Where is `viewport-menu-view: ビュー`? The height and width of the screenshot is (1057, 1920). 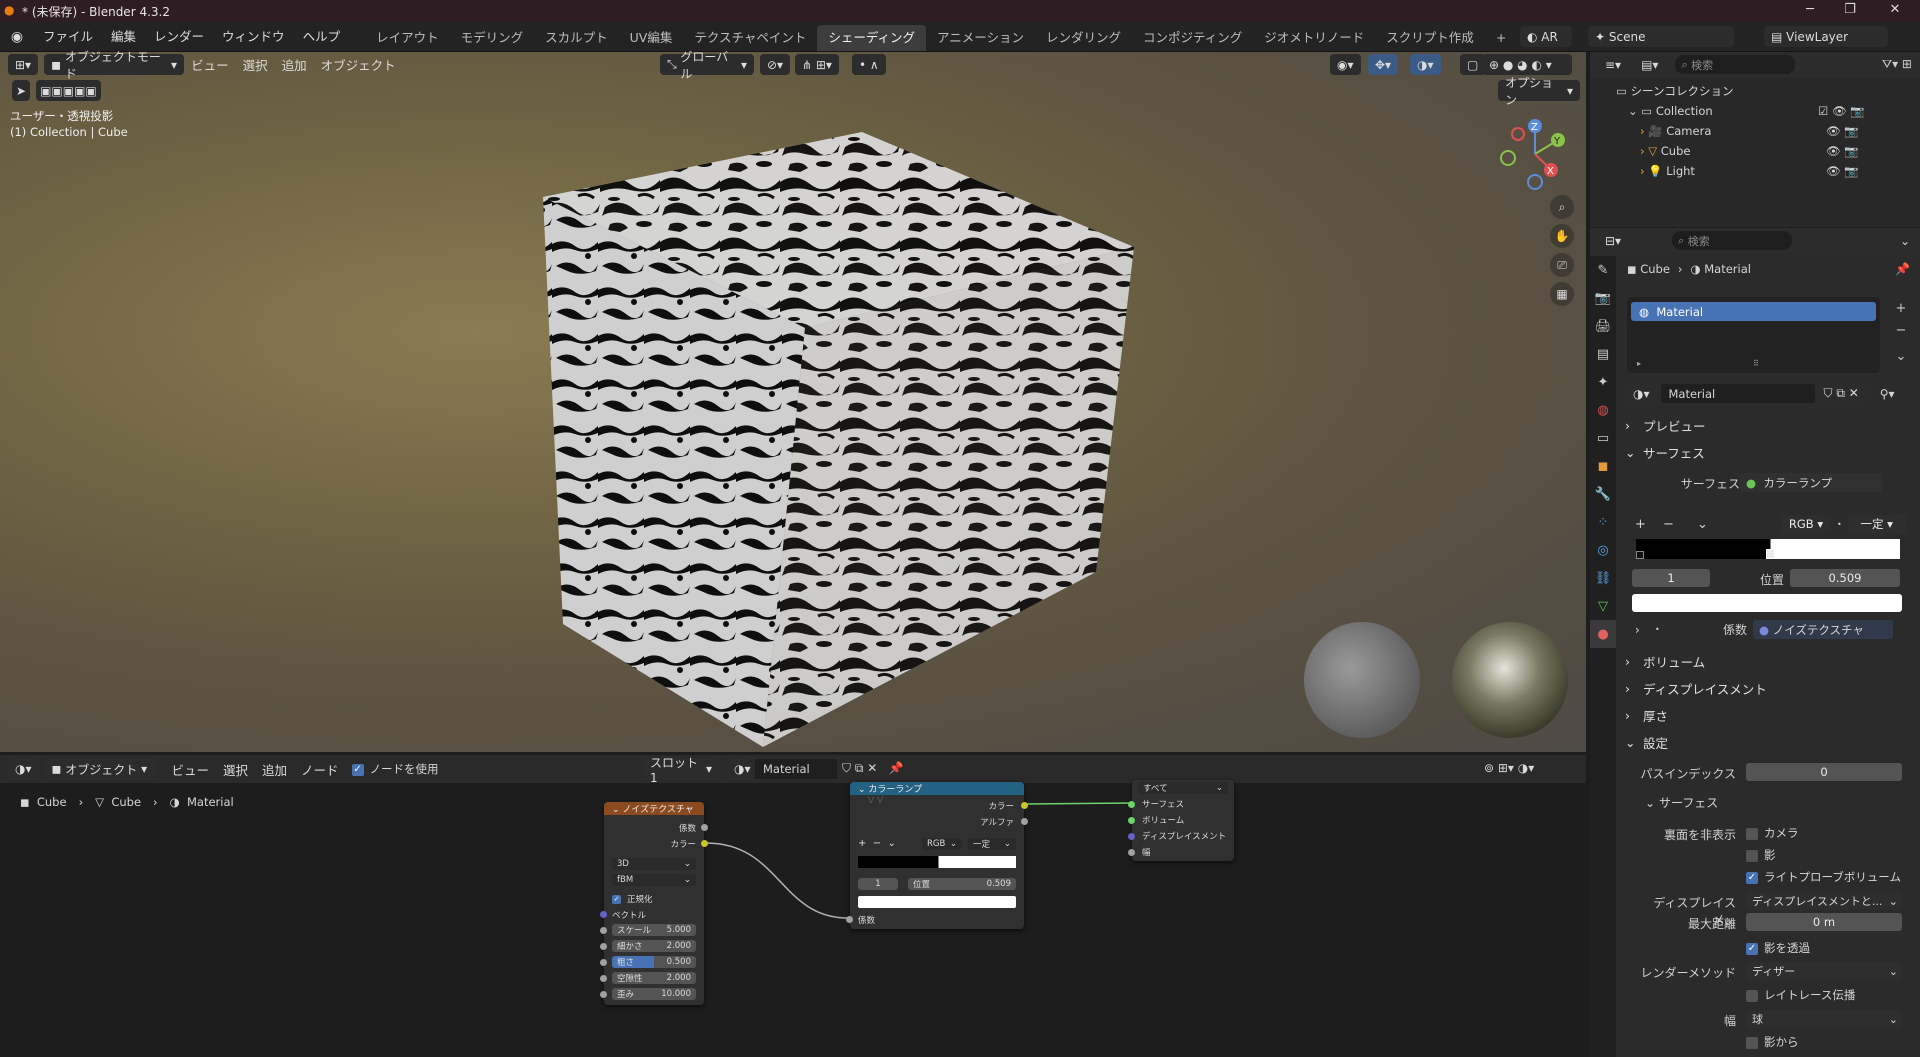
viewport-menu-view: ビュー is located at coordinates (210, 64).